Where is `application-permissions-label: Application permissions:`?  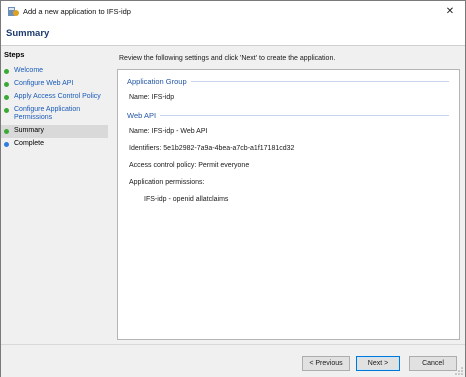 application-permissions-label: Application permissions: is located at coordinates (167, 182).